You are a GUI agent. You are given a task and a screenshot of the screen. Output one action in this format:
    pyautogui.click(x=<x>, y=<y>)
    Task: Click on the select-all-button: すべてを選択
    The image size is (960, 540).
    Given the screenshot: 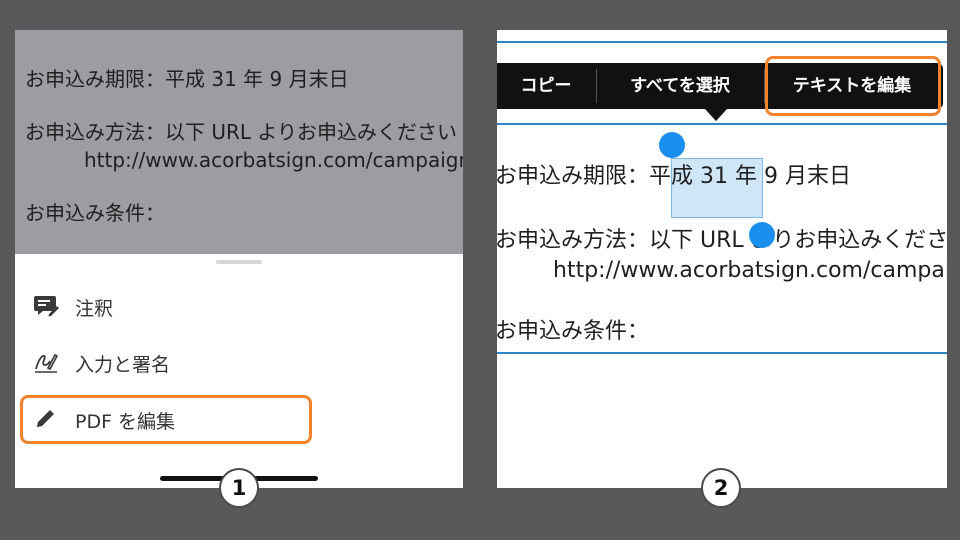 What is the action you would take?
    pyautogui.click(x=680, y=86)
    